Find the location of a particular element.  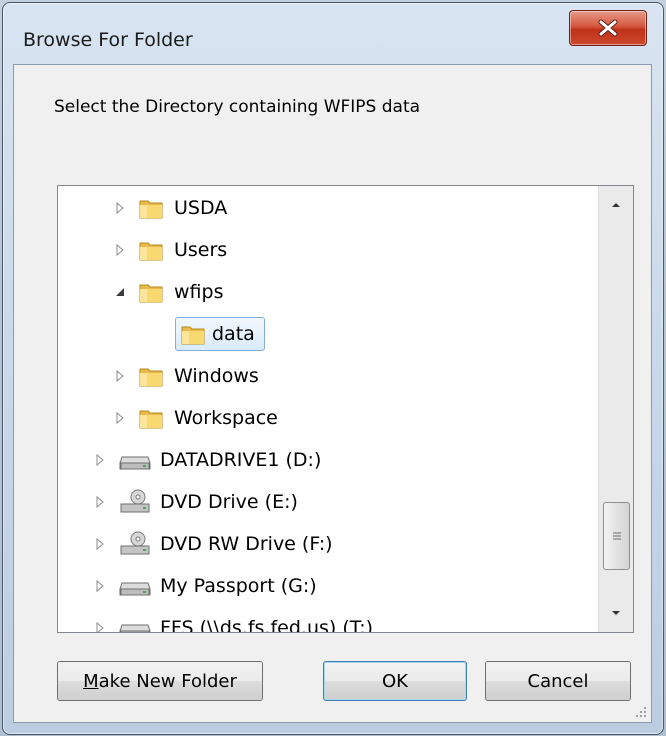

tree-item: Workspace is located at coordinates (197, 418).